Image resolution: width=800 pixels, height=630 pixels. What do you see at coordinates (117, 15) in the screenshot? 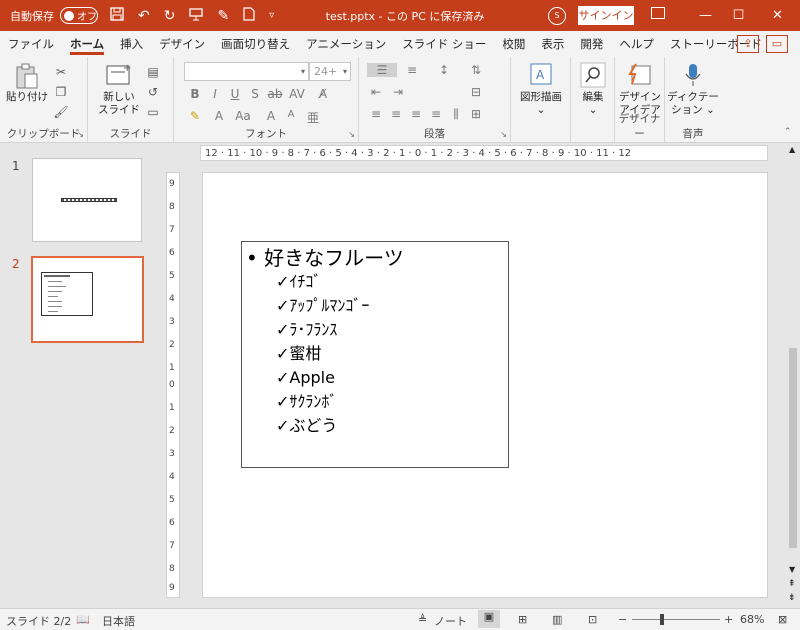
I see `save-icon` at bounding box center [117, 15].